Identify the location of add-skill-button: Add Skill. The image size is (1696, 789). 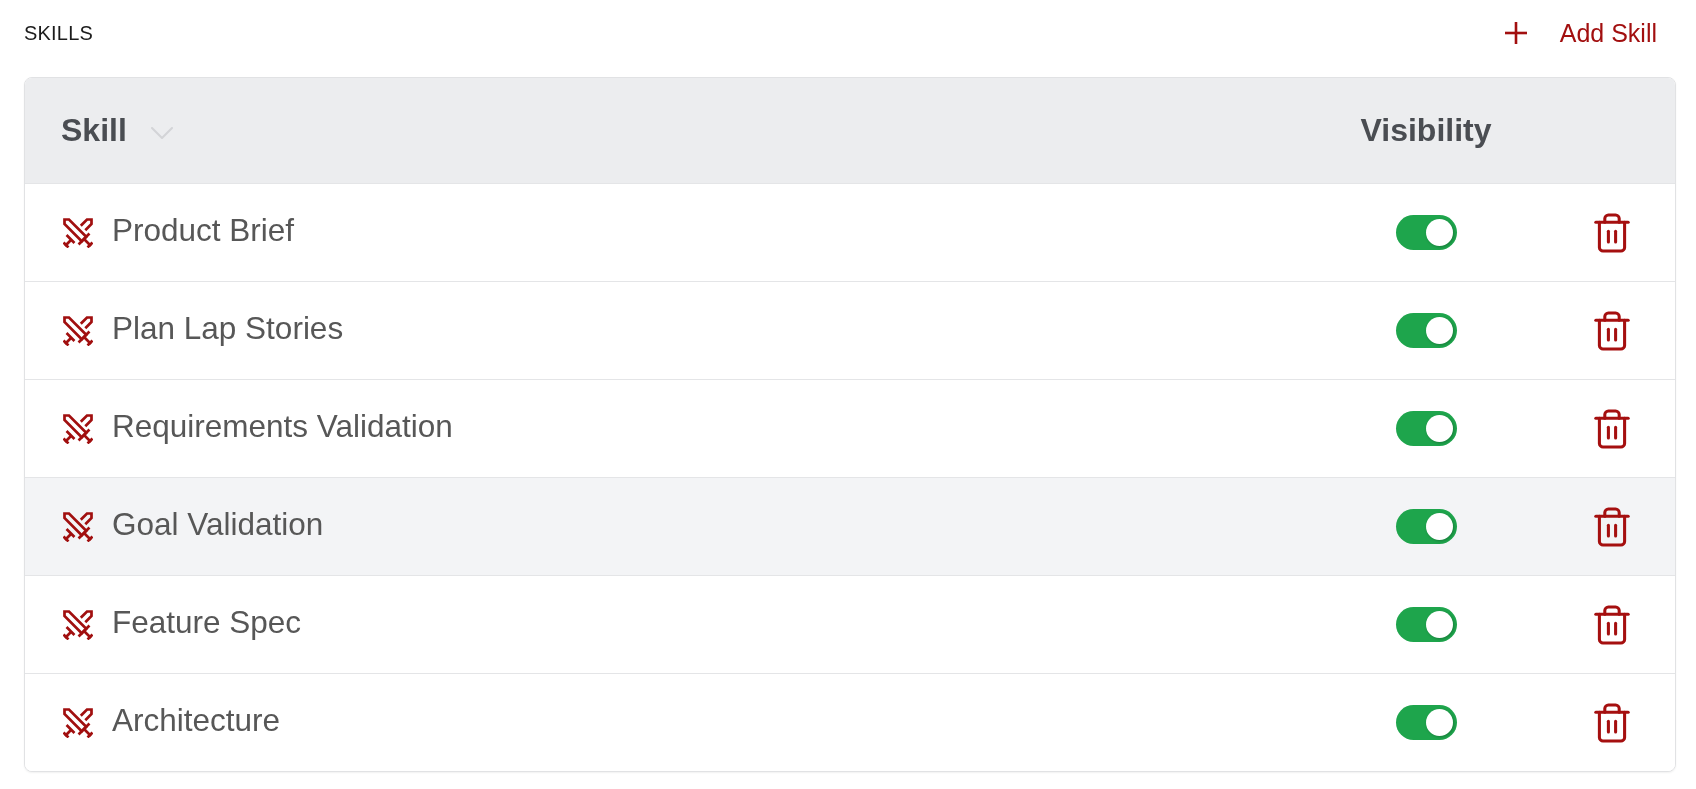
(1580, 33).